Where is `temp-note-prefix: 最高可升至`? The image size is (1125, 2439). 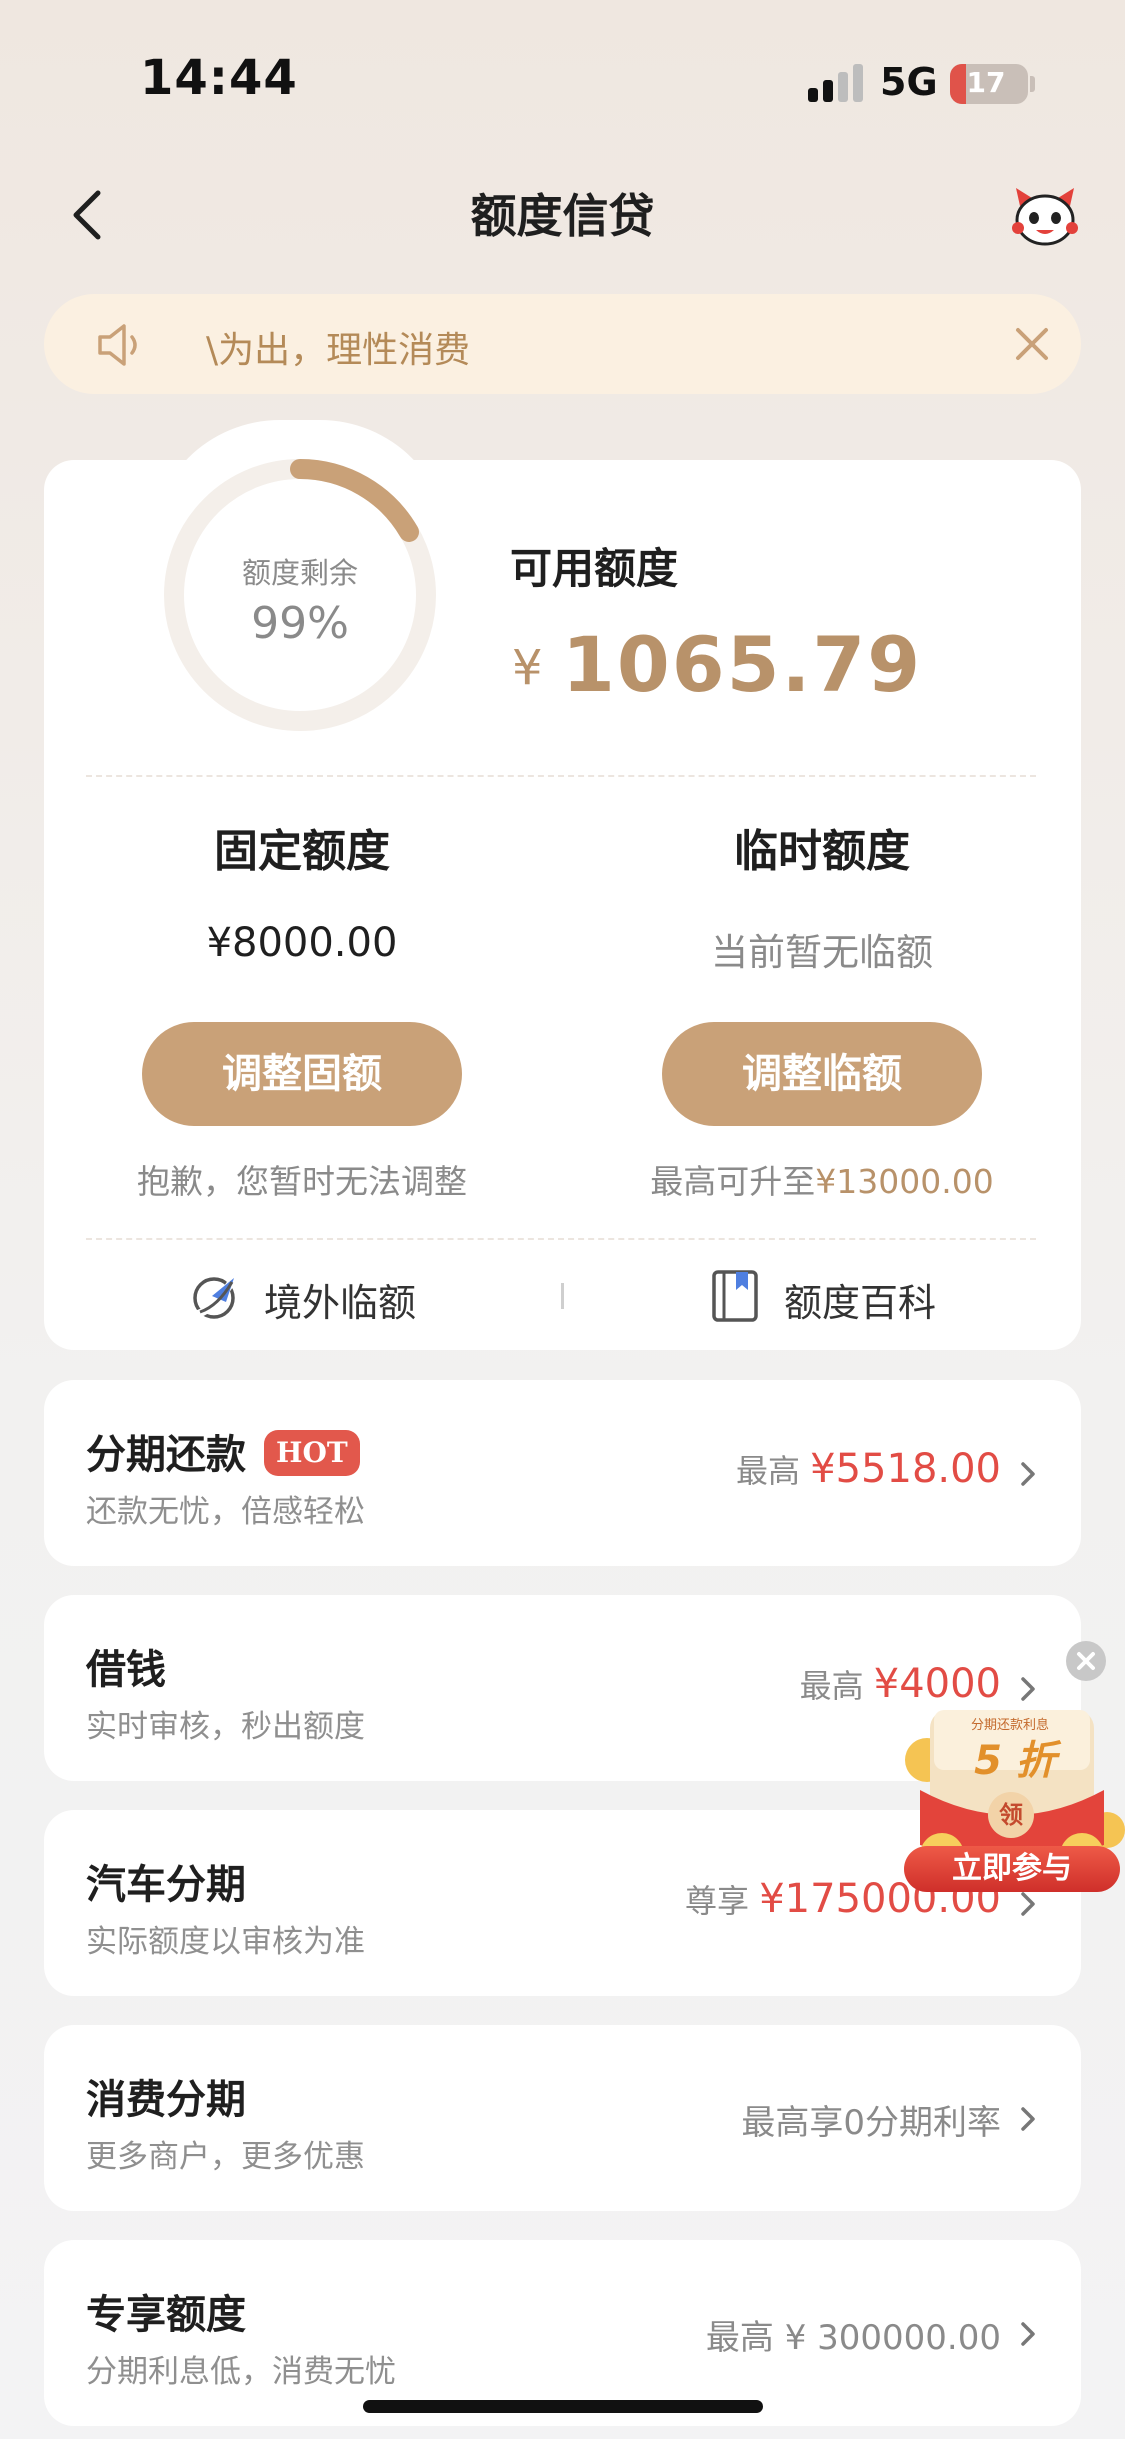 temp-note-prefix: 最高可升至 is located at coordinates (733, 1181).